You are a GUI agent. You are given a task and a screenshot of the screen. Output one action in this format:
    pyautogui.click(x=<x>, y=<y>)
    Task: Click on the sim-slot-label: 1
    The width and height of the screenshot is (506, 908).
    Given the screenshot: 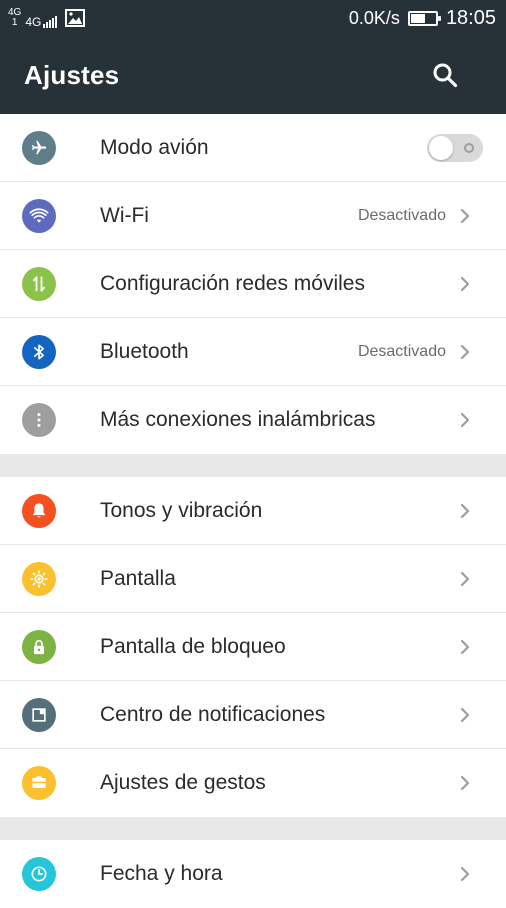 What is the action you would take?
    pyautogui.click(x=14, y=22)
    